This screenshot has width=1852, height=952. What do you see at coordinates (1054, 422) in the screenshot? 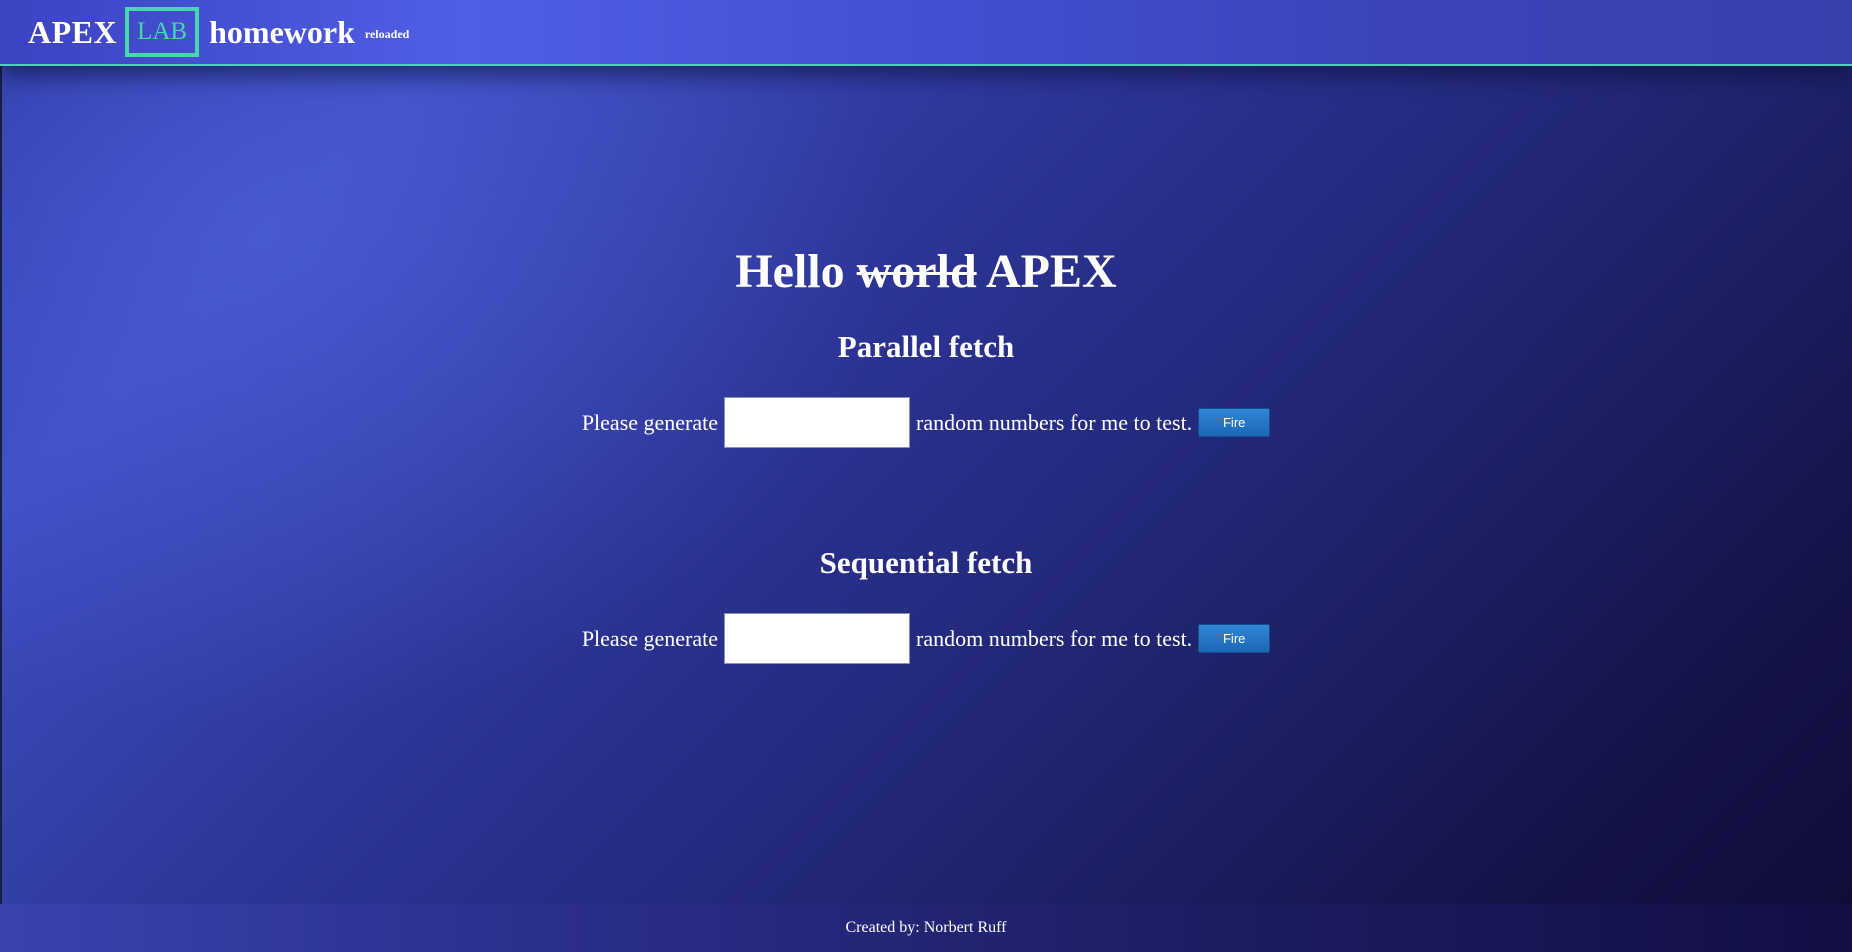
I see `parallel-suffix: random numbers for me to test.` at bounding box center [1054, 422].